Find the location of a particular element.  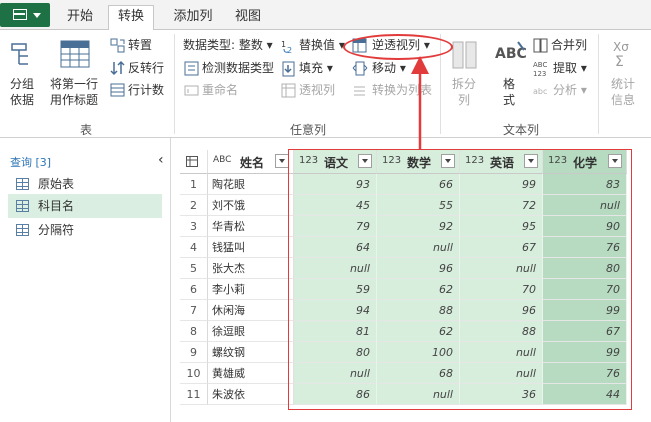

extract-button: 提取 ▾ is located at coordinates (570, 68).